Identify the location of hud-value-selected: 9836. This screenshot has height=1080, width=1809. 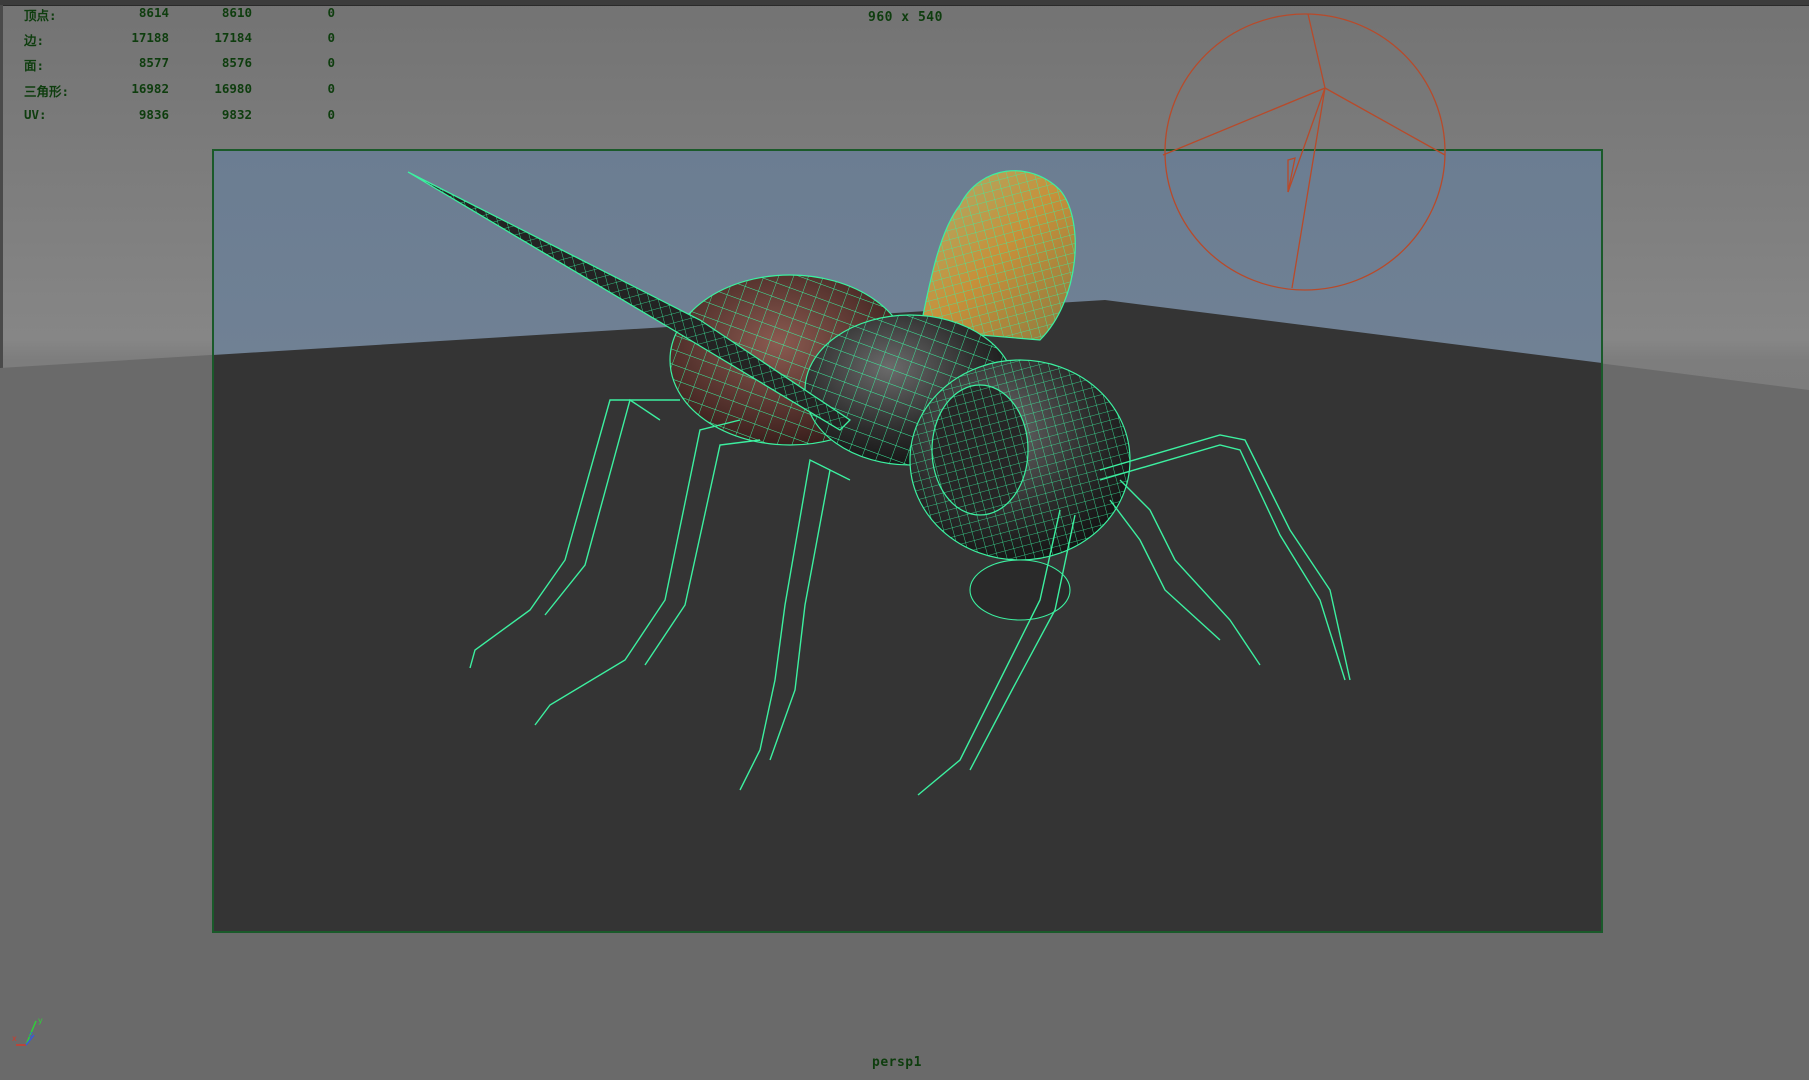
(153, 114).